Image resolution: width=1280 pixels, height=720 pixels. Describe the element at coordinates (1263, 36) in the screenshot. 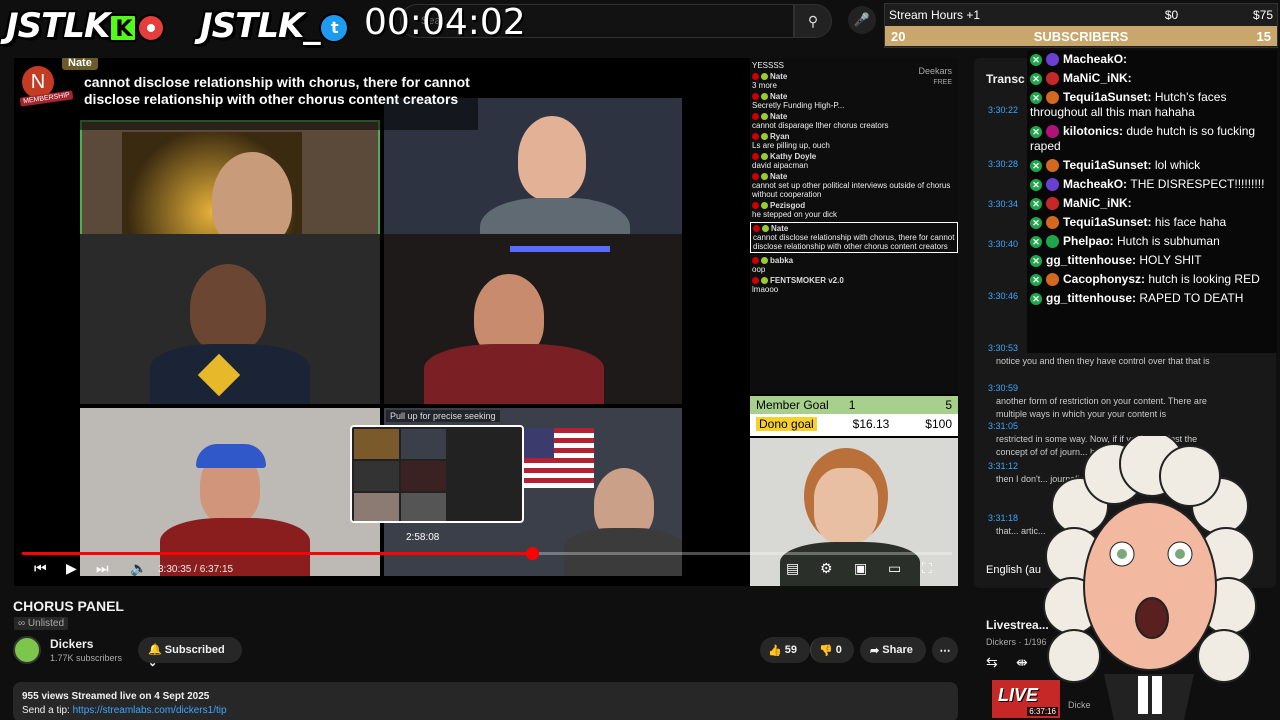

I see `sub-goal-end: 15` at that location.